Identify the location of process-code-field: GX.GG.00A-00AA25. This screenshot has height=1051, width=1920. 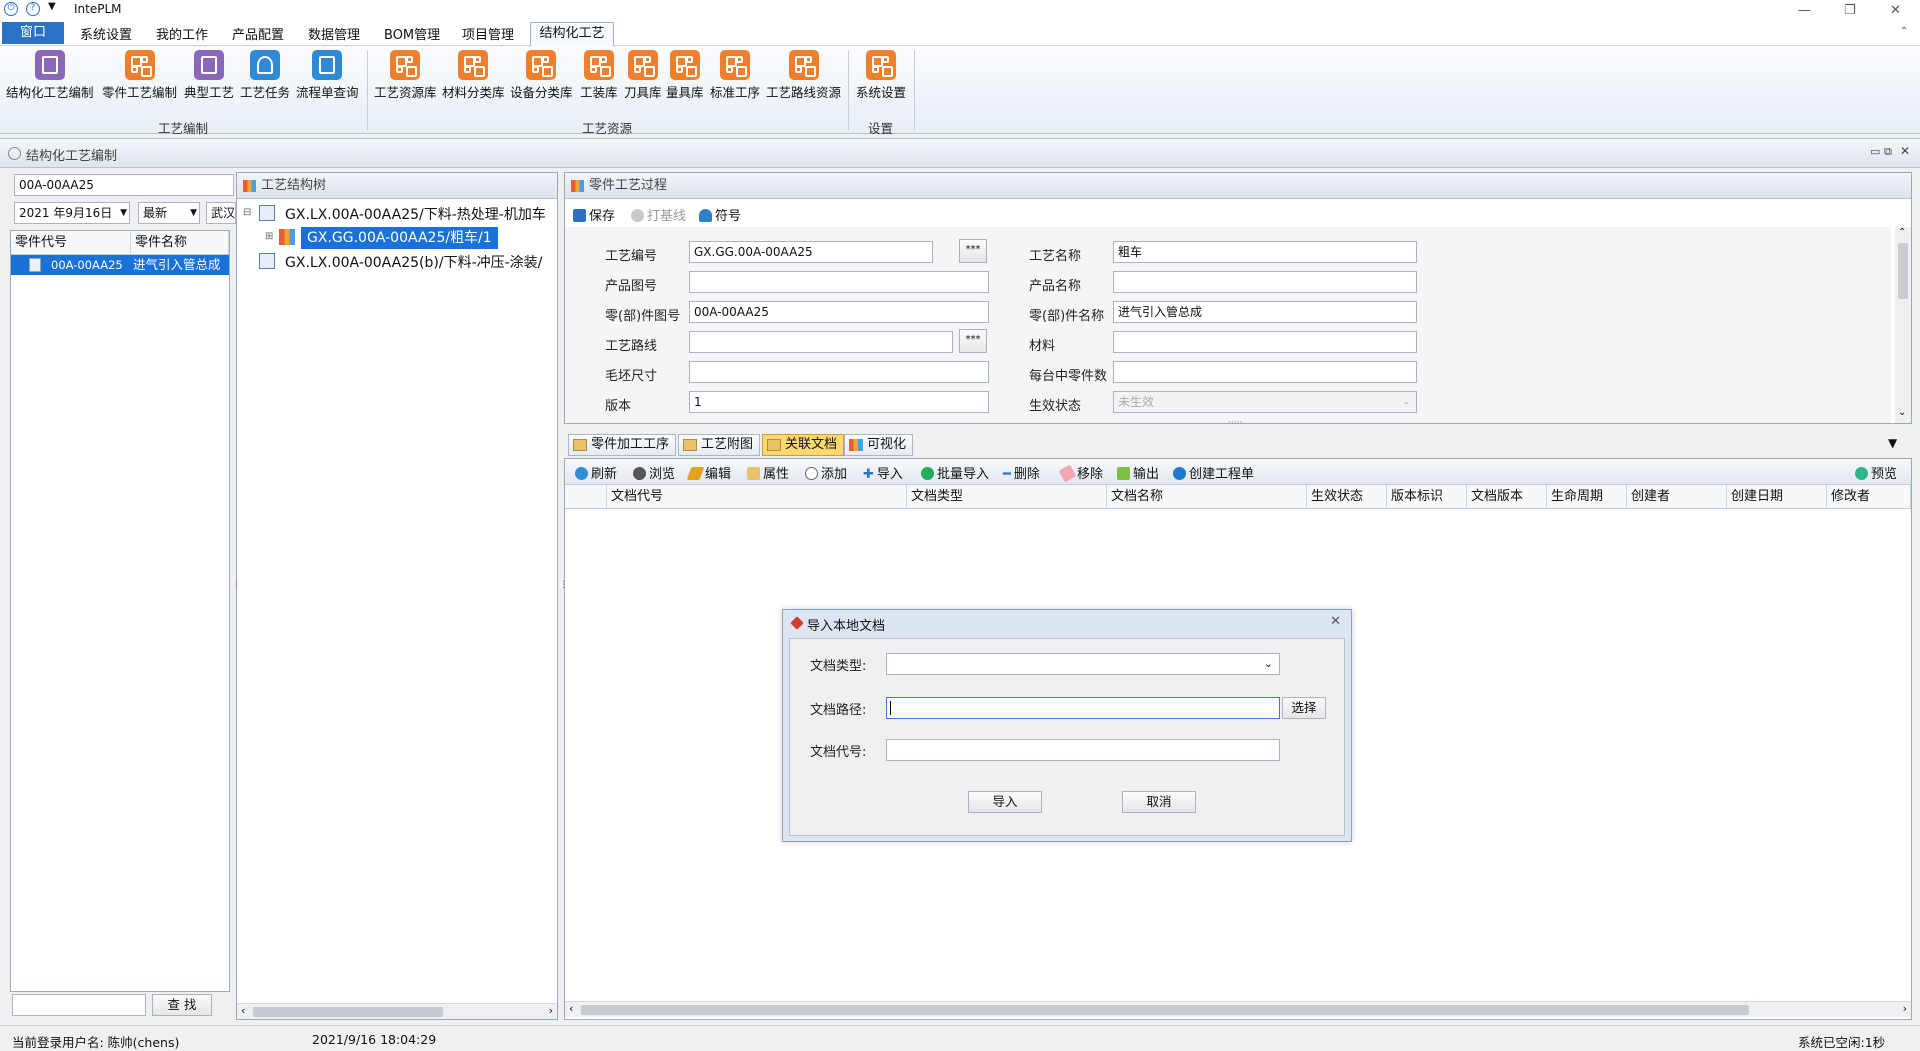
(811, 252).